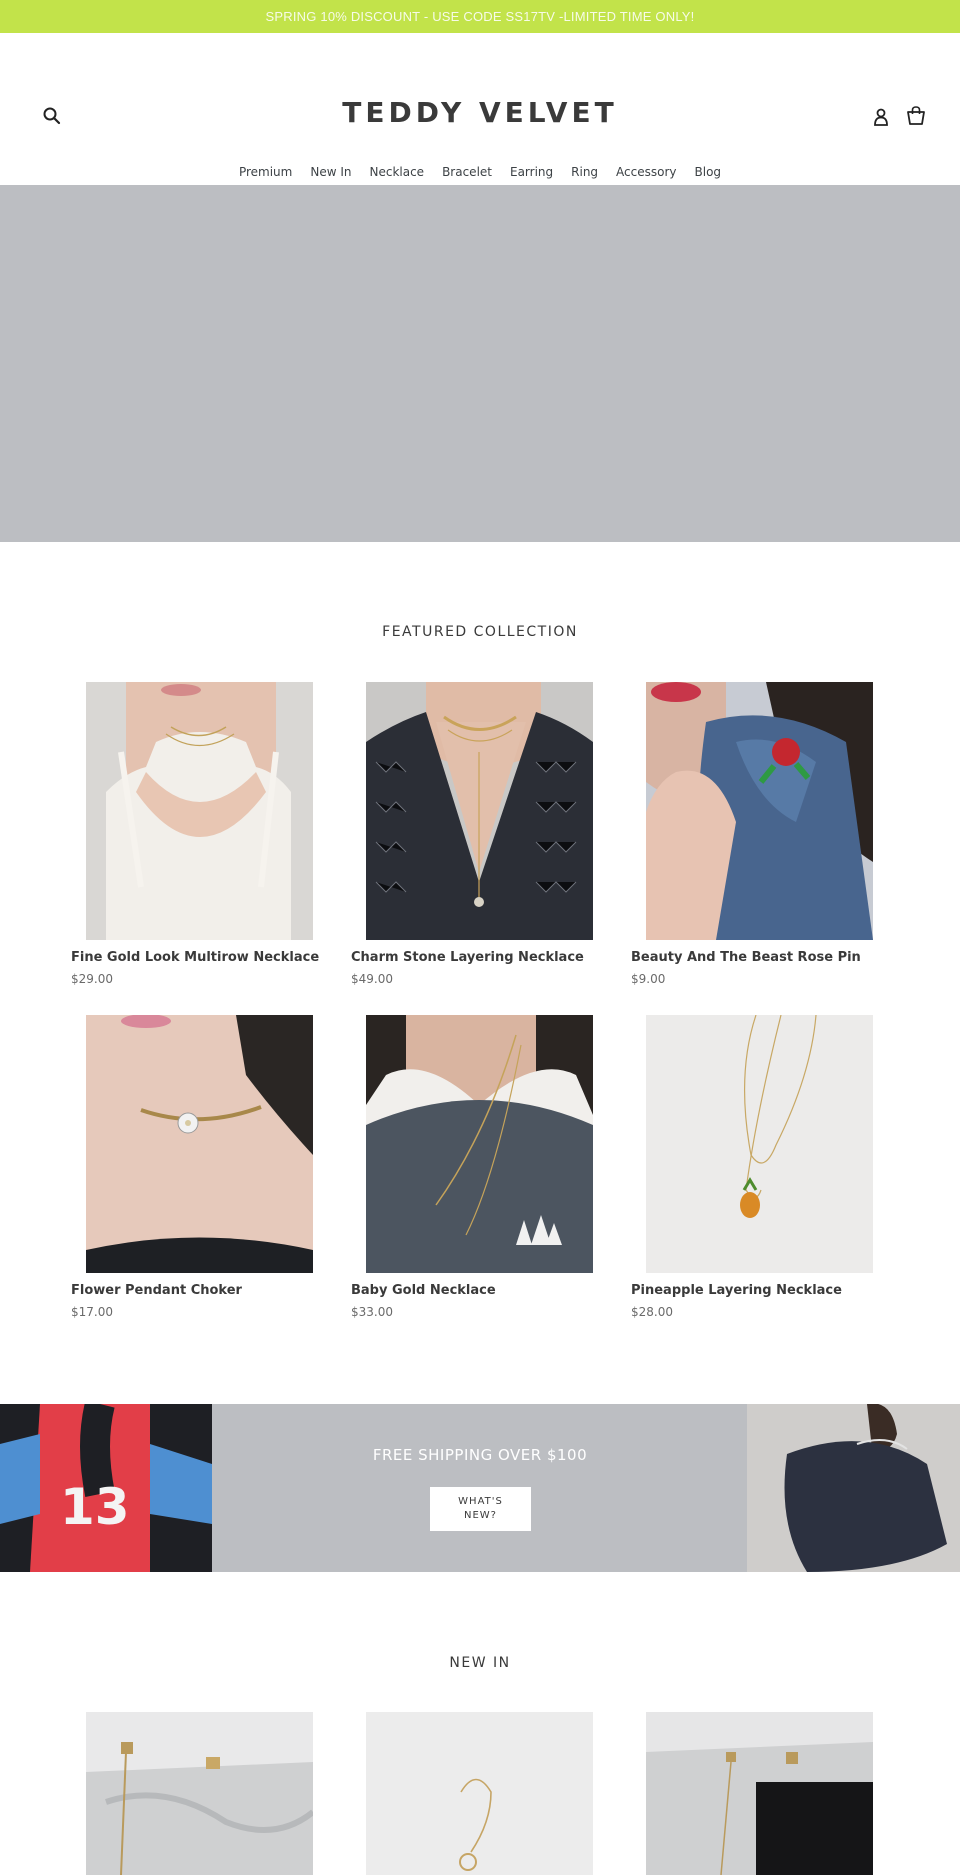 This screenshot has height=1875, width=960. What do you see at coordinates (92, 979) in the screenshot?
I see `product-price: $29.00` at bounding box center [92, 979].